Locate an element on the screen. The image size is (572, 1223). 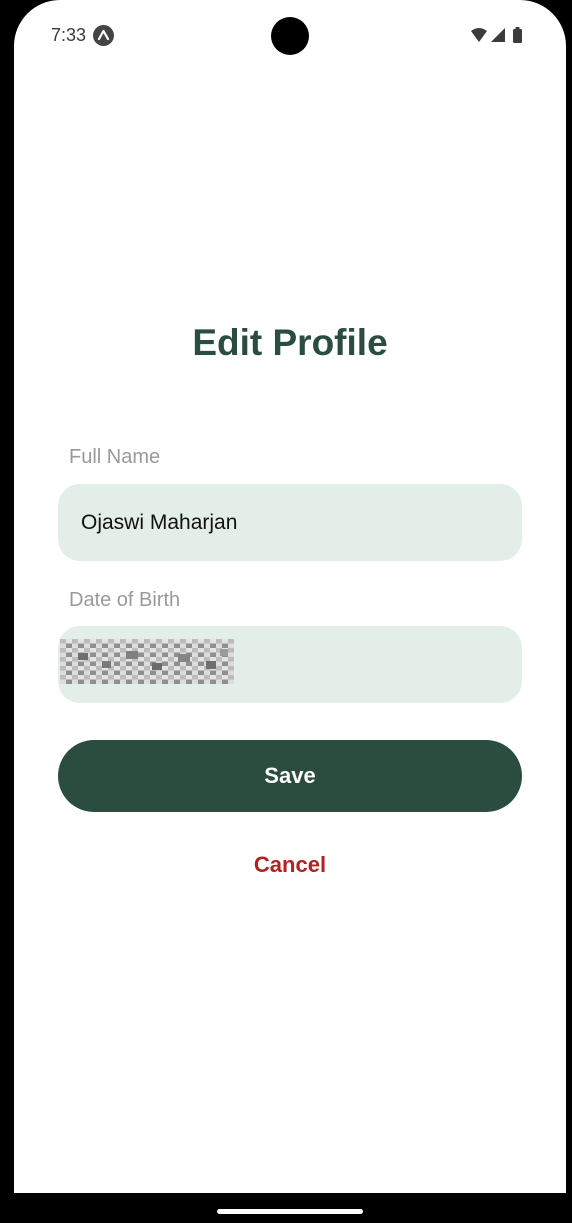
status-bar: 7:33 is located at coordinates (290, 37).